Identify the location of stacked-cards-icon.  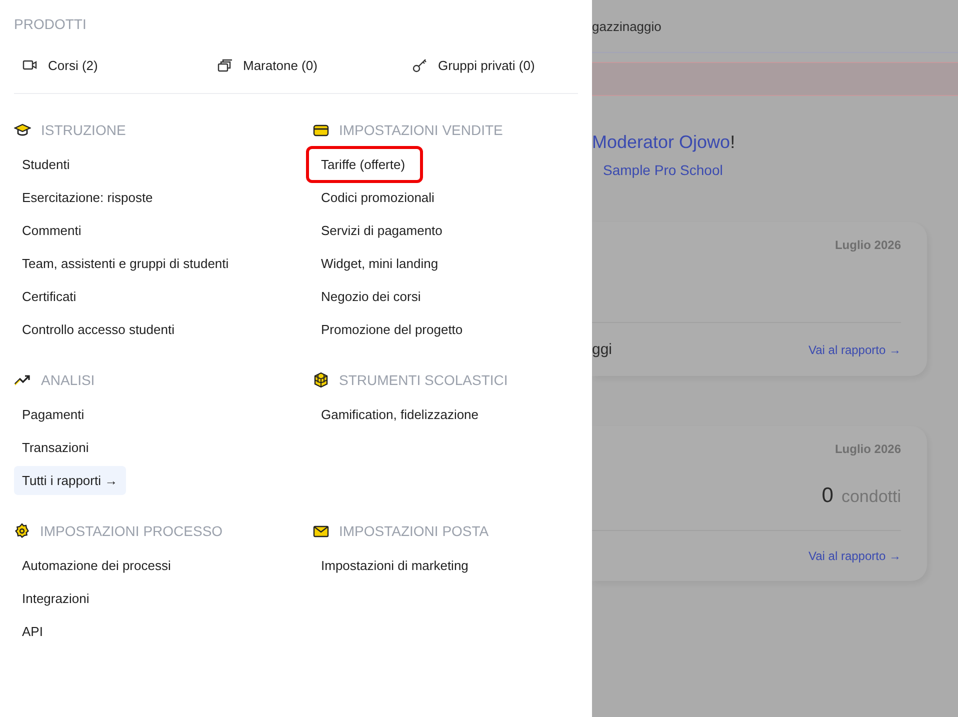
(225, 65).